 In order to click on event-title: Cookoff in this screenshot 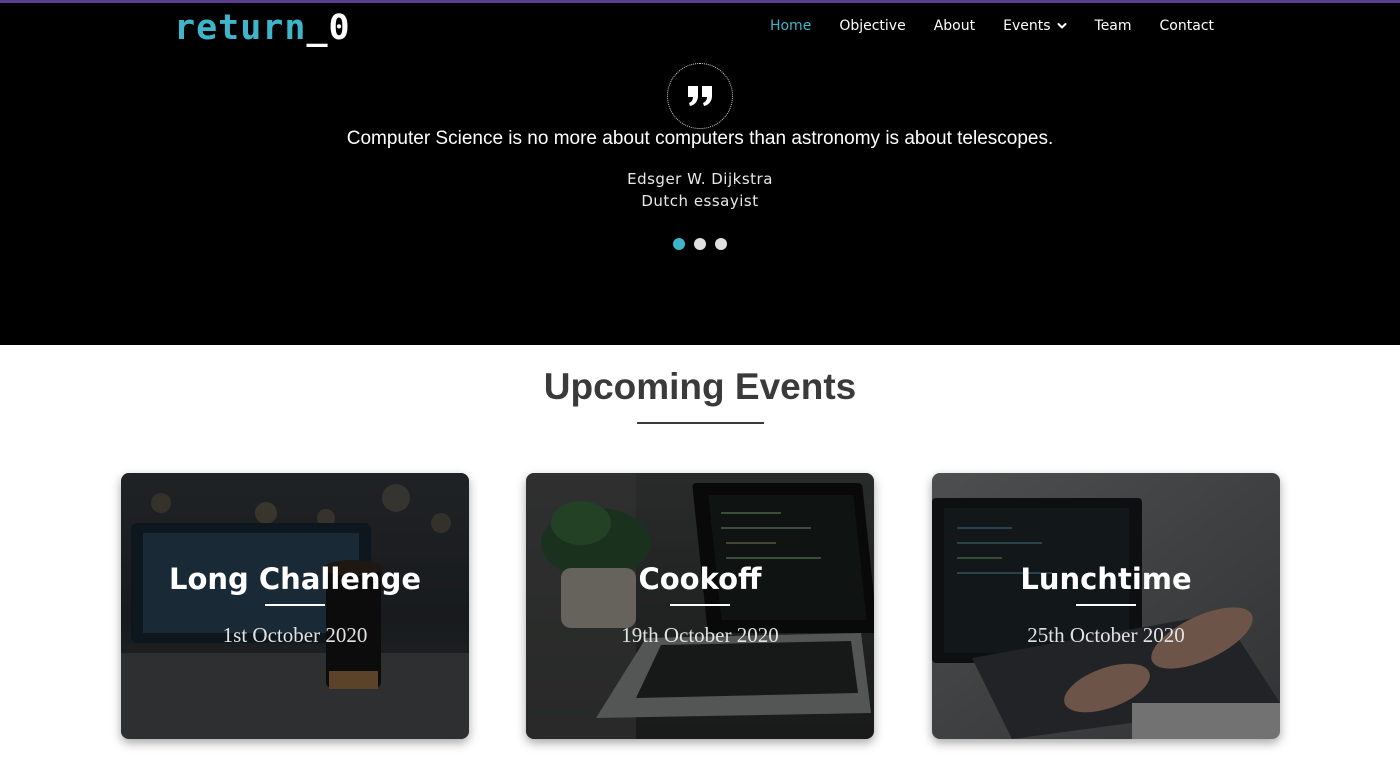, I will do `click(700, 579)`.